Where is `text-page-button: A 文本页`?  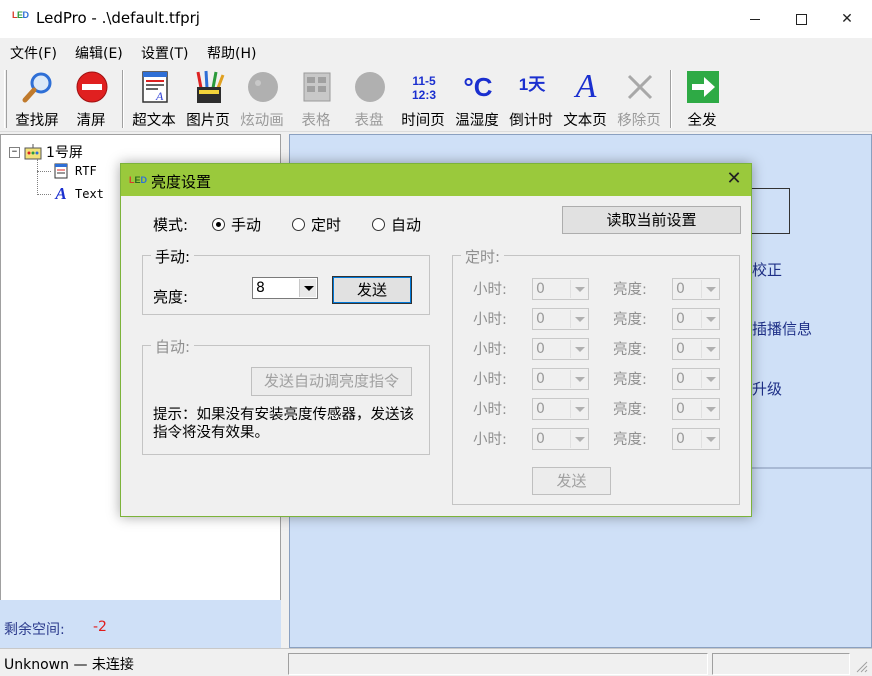
text-page-button: A 文本页 is located at coordinates (585, 98).